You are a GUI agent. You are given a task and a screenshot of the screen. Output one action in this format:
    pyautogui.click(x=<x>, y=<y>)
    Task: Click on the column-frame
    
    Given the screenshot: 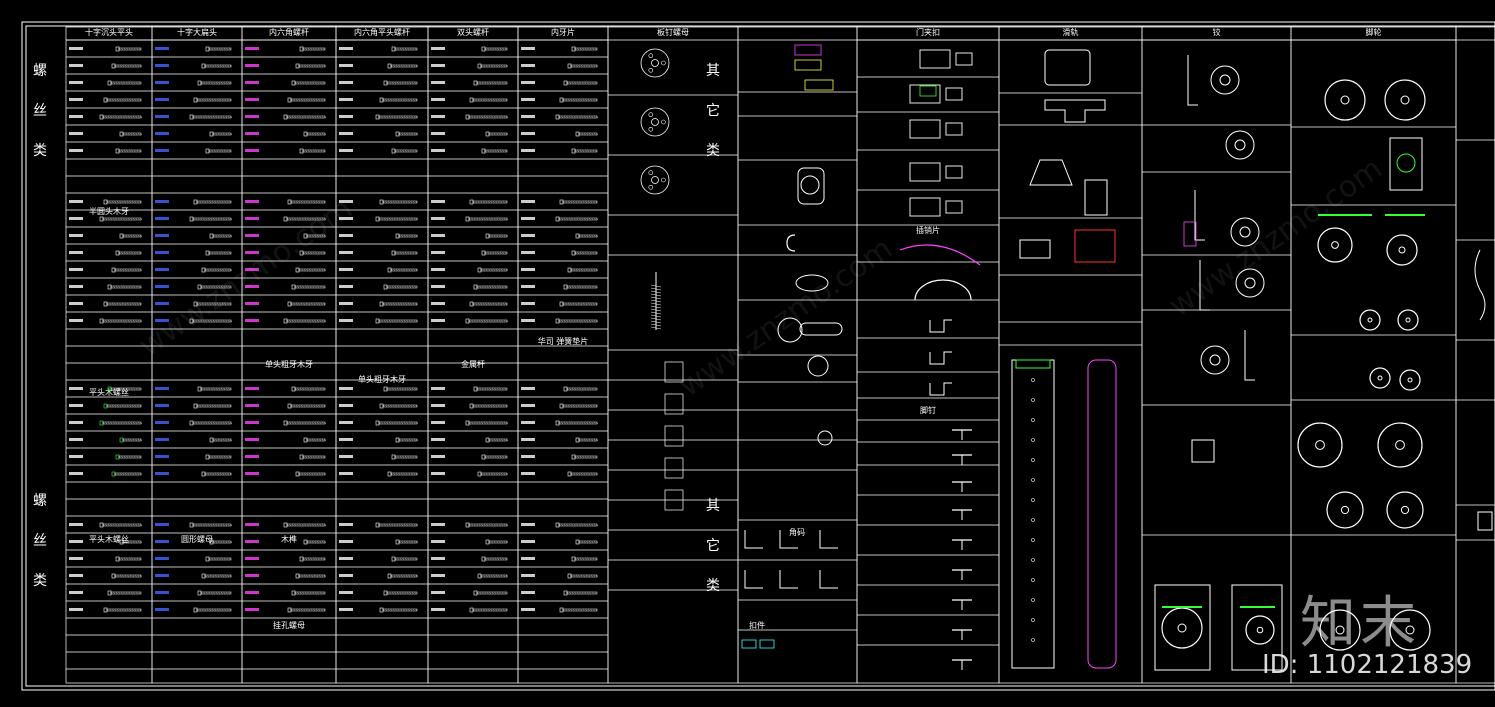 What is the action you would take?
    pyautogui.click(x=928, y=355)
    